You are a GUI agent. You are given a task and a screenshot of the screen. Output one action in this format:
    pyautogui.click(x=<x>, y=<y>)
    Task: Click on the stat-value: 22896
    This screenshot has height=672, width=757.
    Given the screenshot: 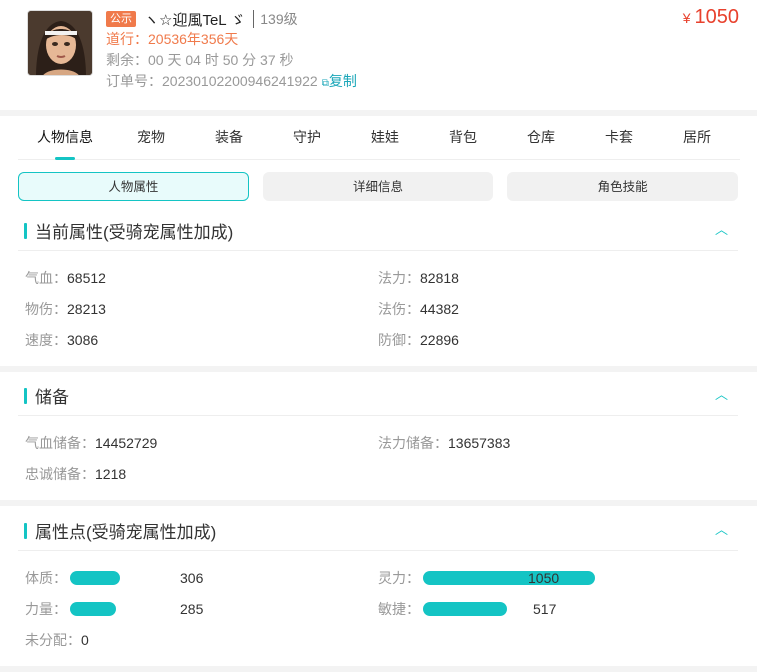 What is the action you would take?
    pyautogui.click(x=439, y=340)
    